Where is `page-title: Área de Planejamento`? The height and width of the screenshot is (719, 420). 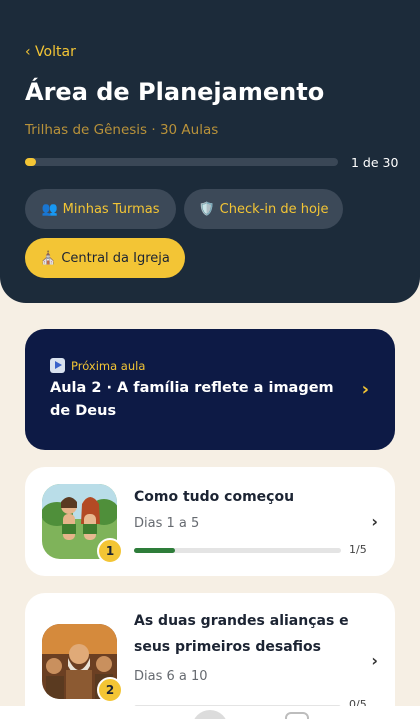
page-title: Área de Planejamento is located at coordinates (175, 92).